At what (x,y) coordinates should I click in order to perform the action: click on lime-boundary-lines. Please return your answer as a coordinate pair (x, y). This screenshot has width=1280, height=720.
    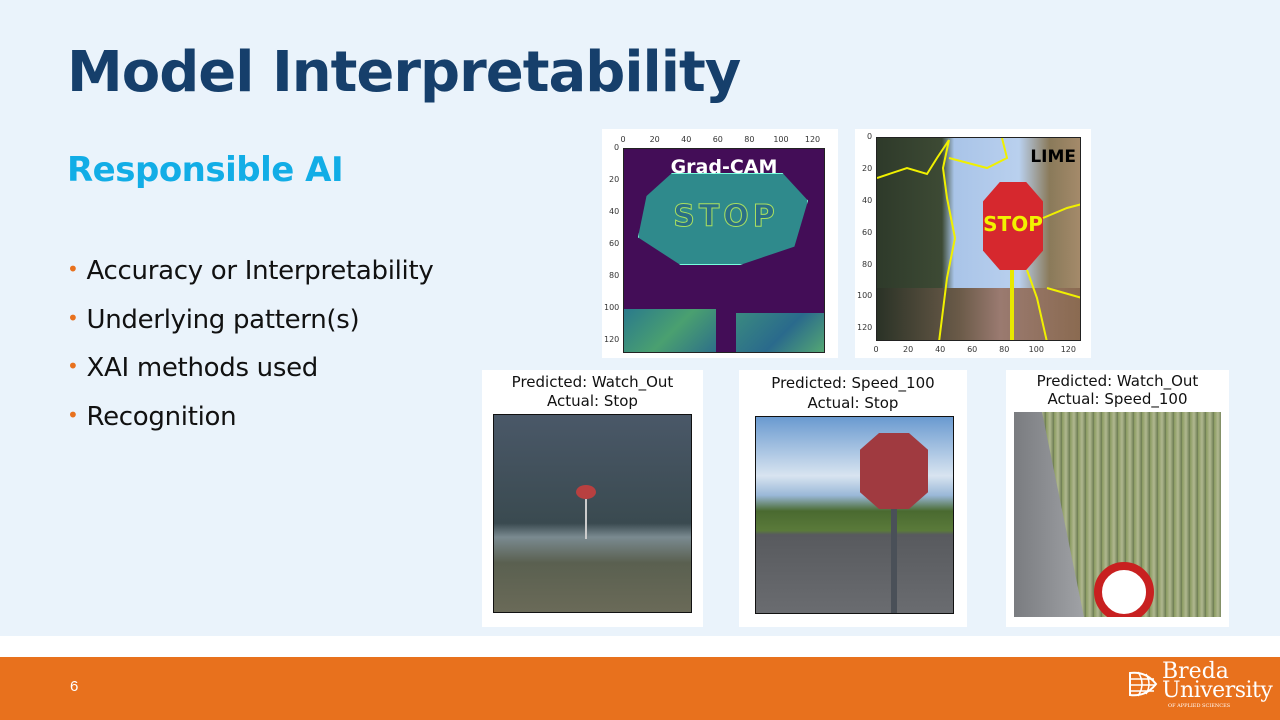
    Looking at the image, I should click on (978, 239).